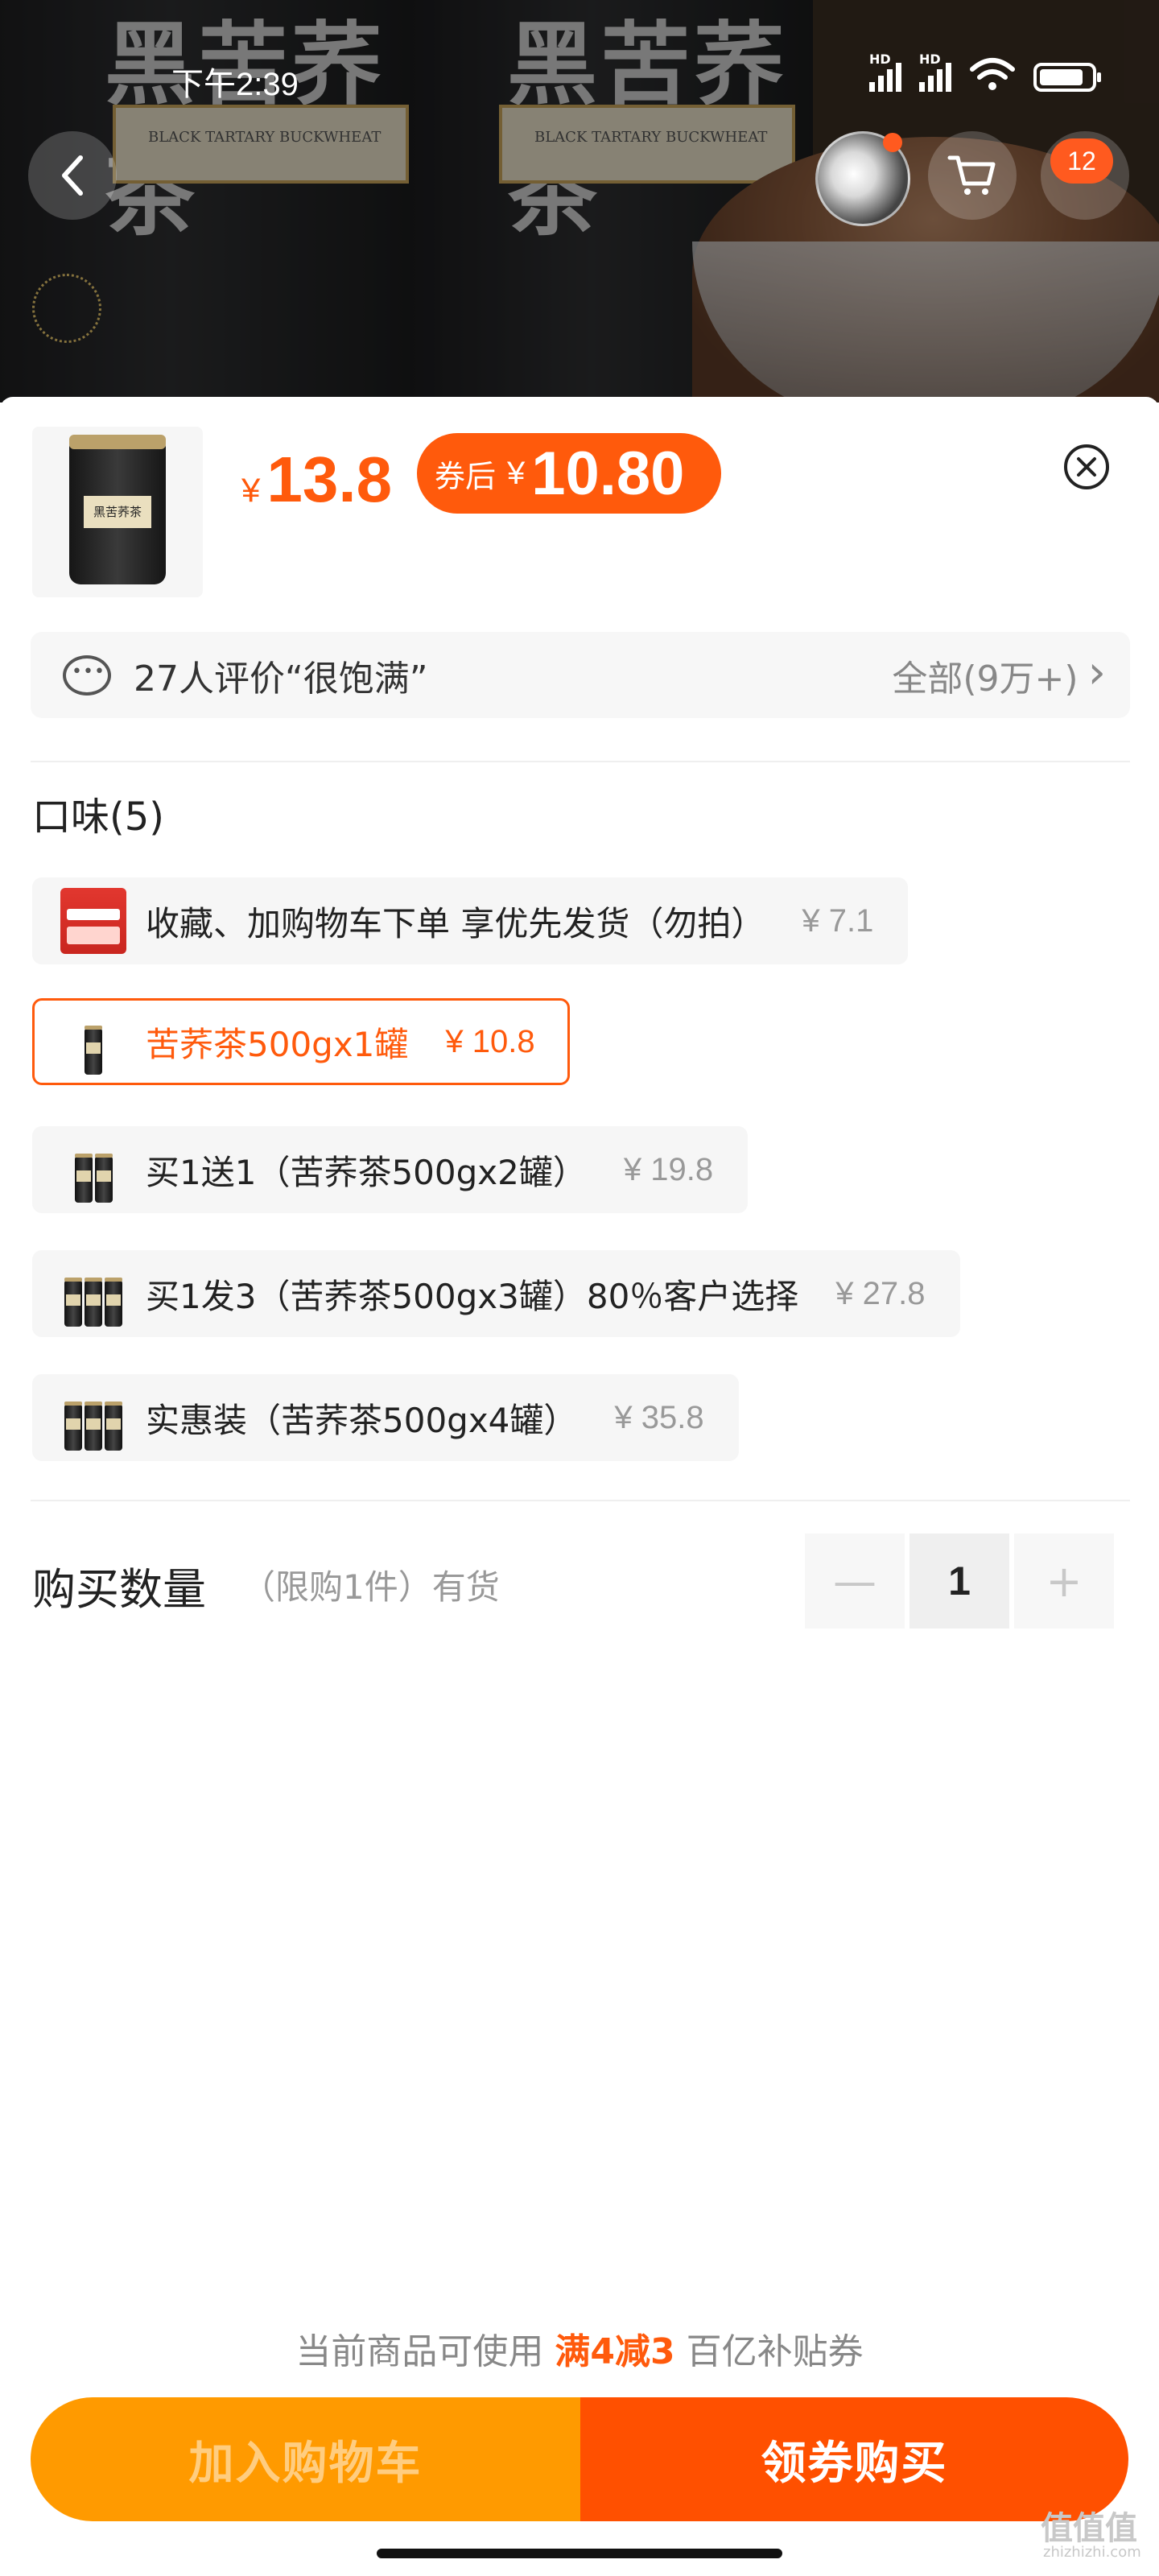 The height and width of the screenshot is (2576, 1159). I want to click on option-label: 买1发3（苦荞茶500gx3罐）80％客户选择, so click(472, 1296).